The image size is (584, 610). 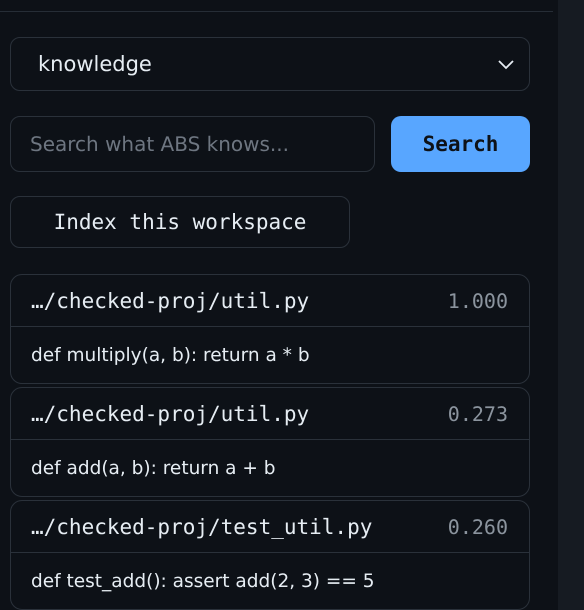 I want to click on code-snippet: def multiply(a, b): return a * b, so click(x=170, y=355).